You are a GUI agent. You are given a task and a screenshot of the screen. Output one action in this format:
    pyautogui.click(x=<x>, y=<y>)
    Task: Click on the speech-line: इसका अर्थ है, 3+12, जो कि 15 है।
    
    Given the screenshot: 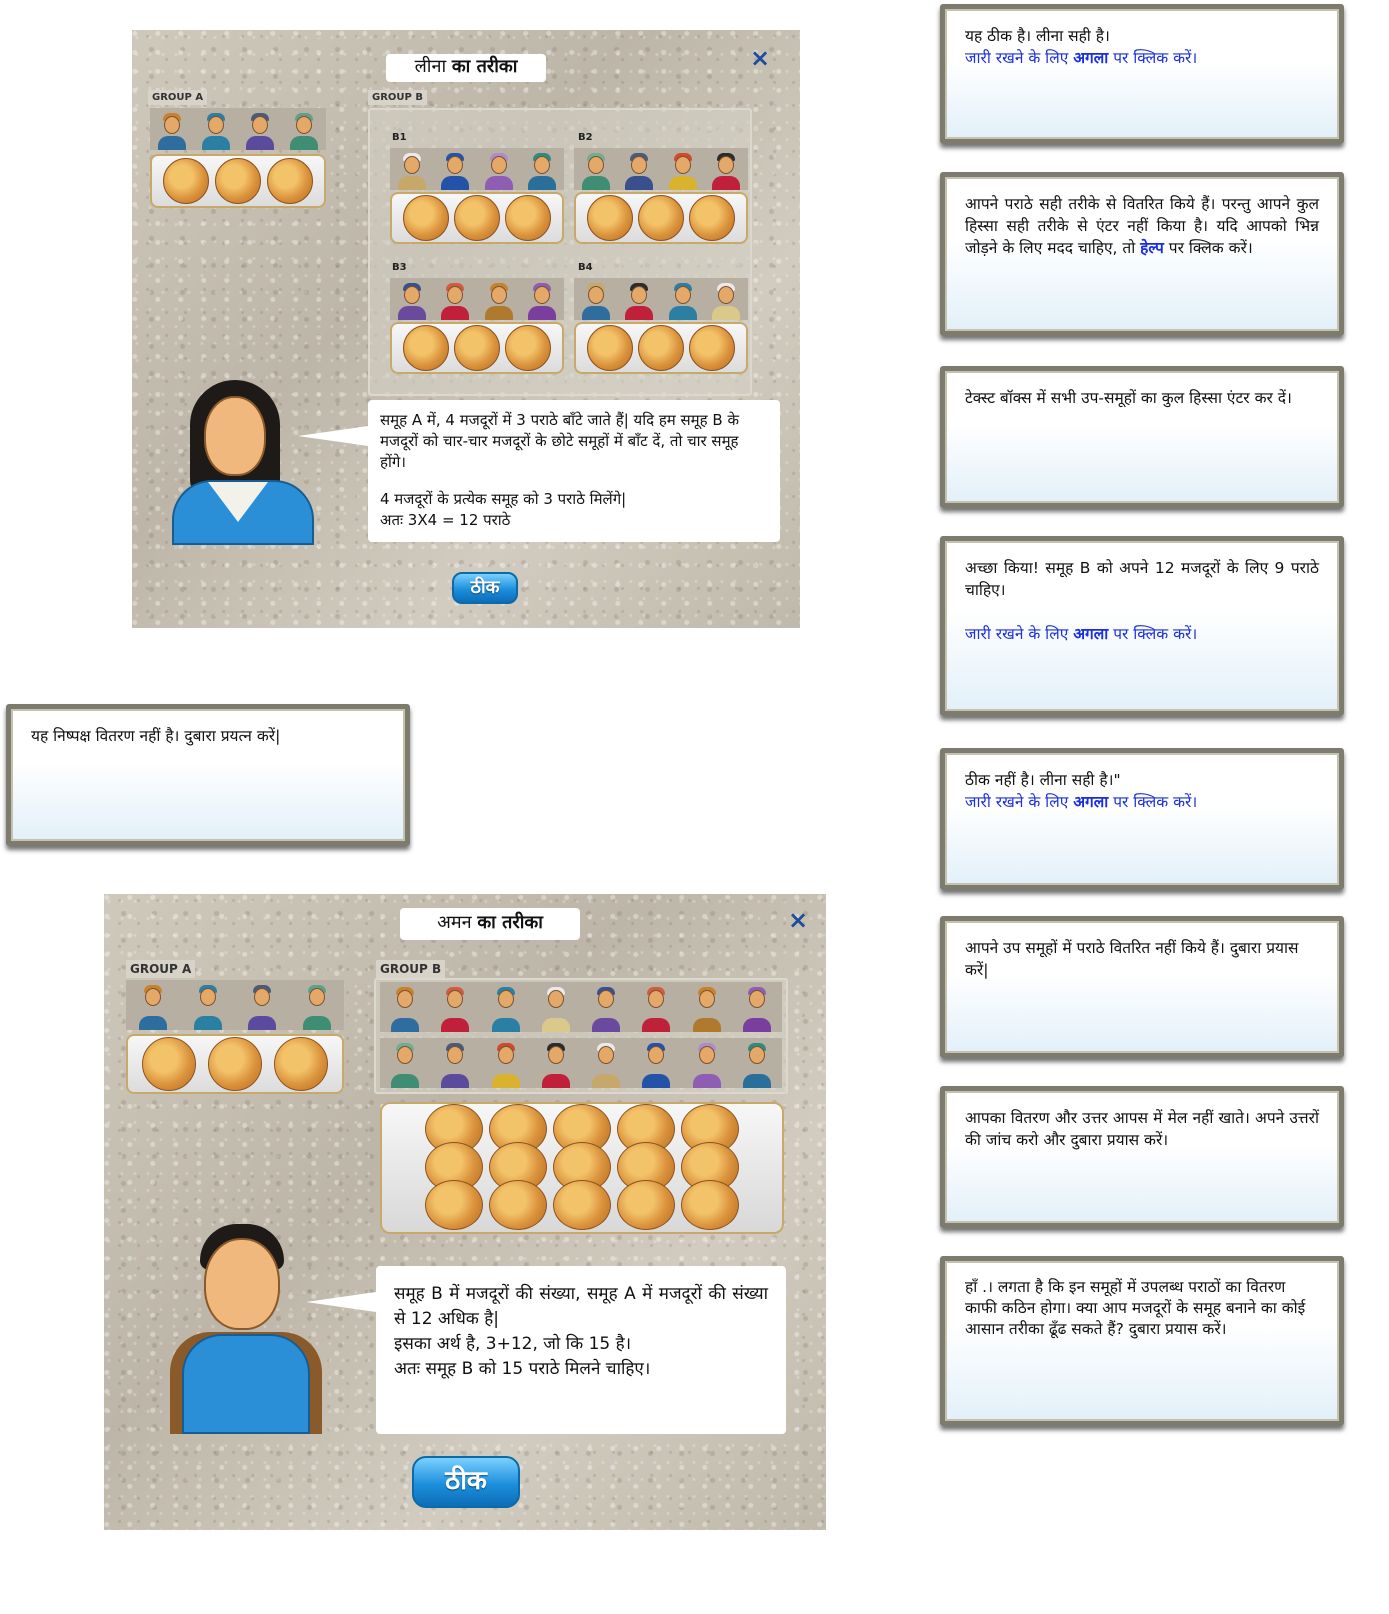 What is the action you would take?
    pyautogui.click(x=513, y=1344)
    